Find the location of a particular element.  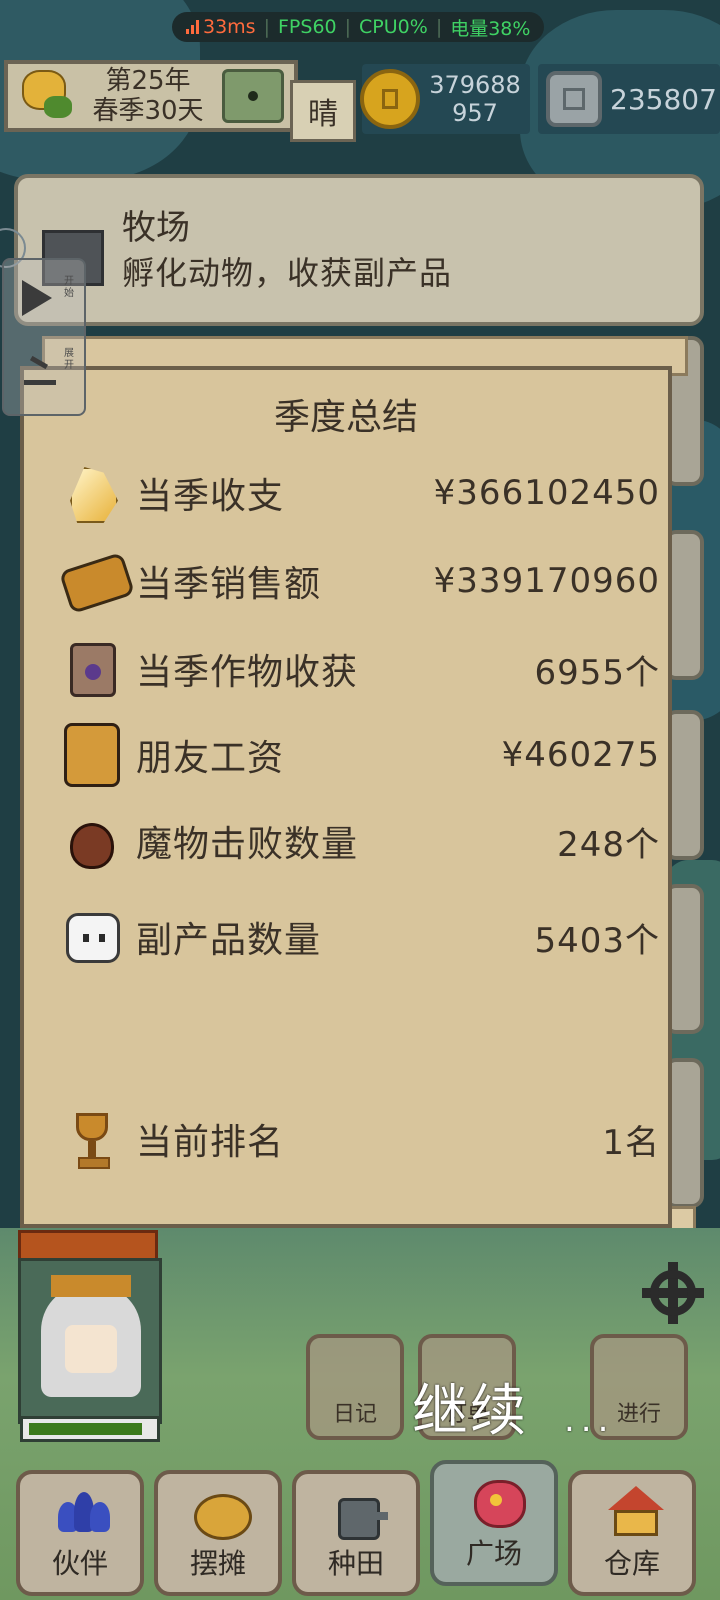

panel-title: 季度总结 is located at coordinates (345, 417).